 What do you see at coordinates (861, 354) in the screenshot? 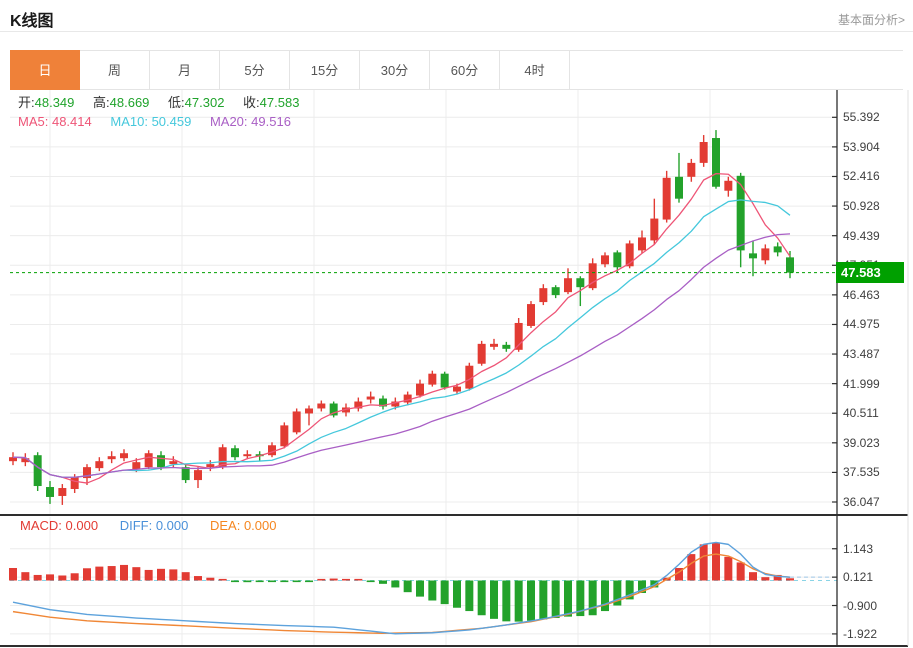
I see `y-axis-label: 43.487` at bounding box center [861, 354].